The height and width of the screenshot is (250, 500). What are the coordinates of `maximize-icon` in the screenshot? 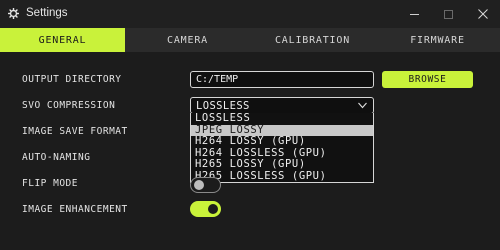 It's located at (448, 14).